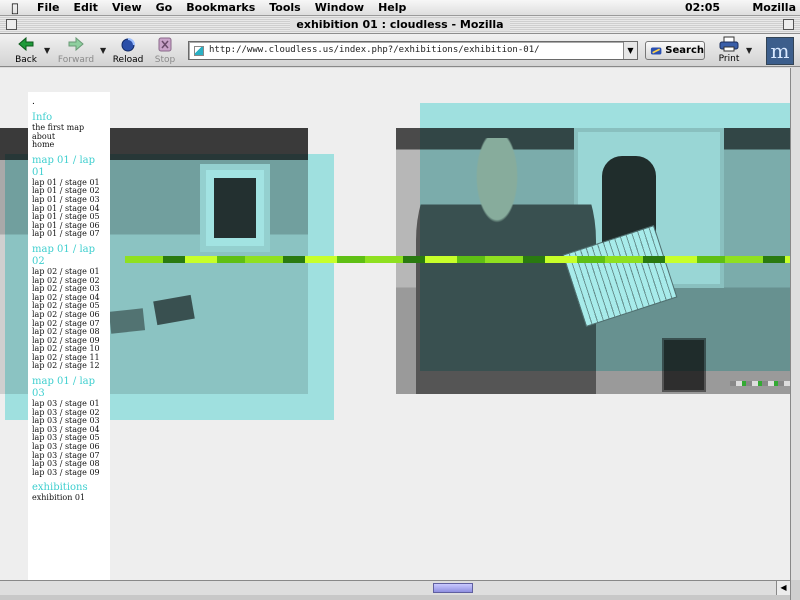 This screenshot has width=800, height=600. Describe the element at coordinates (630, 50) in the screenshot. I see `url-history-dropdown-icon: ▼` at that location.